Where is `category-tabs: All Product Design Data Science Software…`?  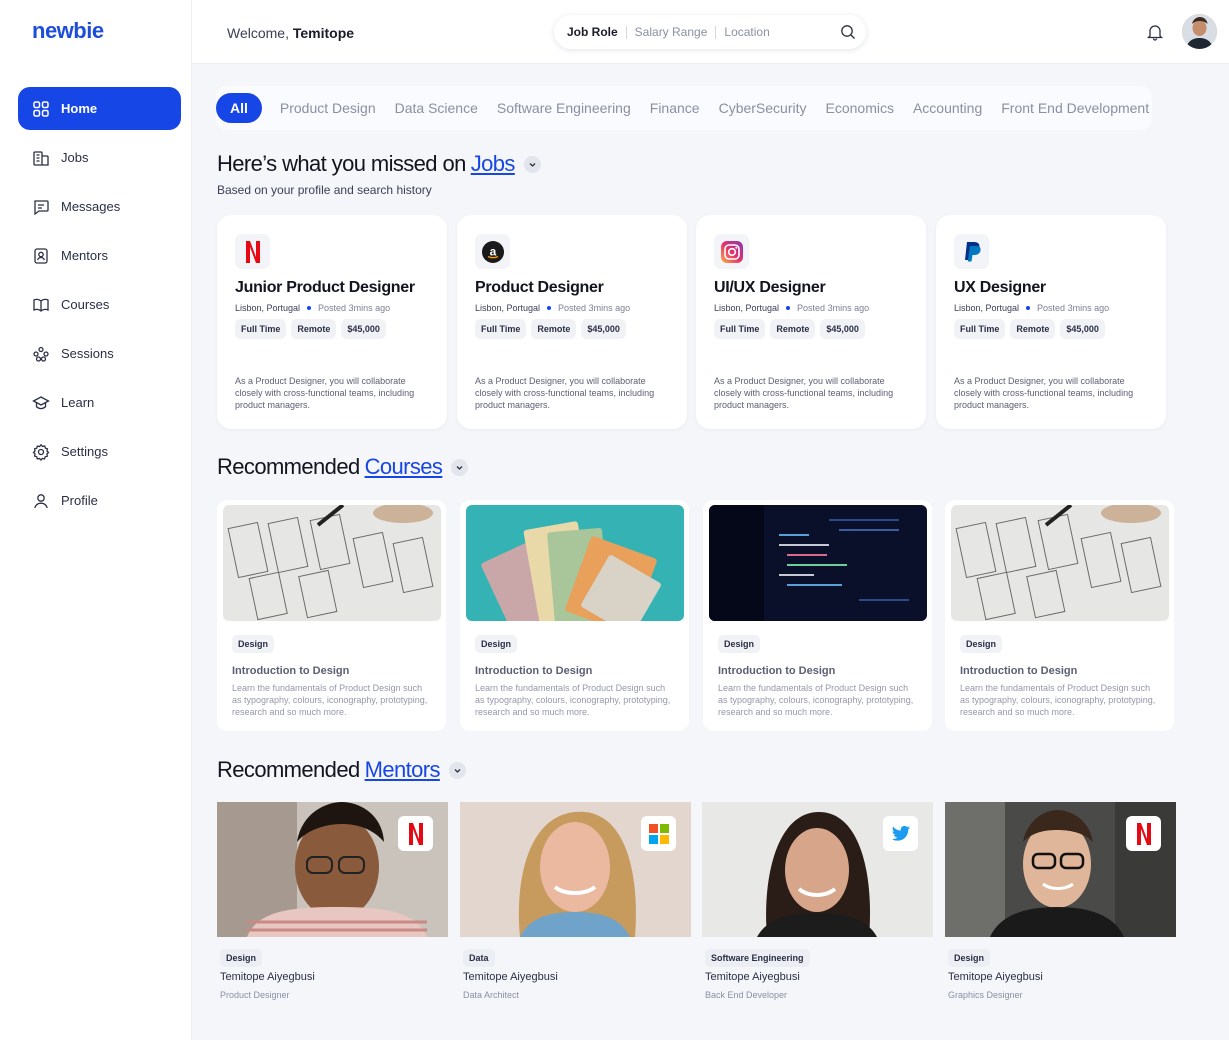 category-tabs: All Product Design Data Science Software… is located at coordinates (684, 108).